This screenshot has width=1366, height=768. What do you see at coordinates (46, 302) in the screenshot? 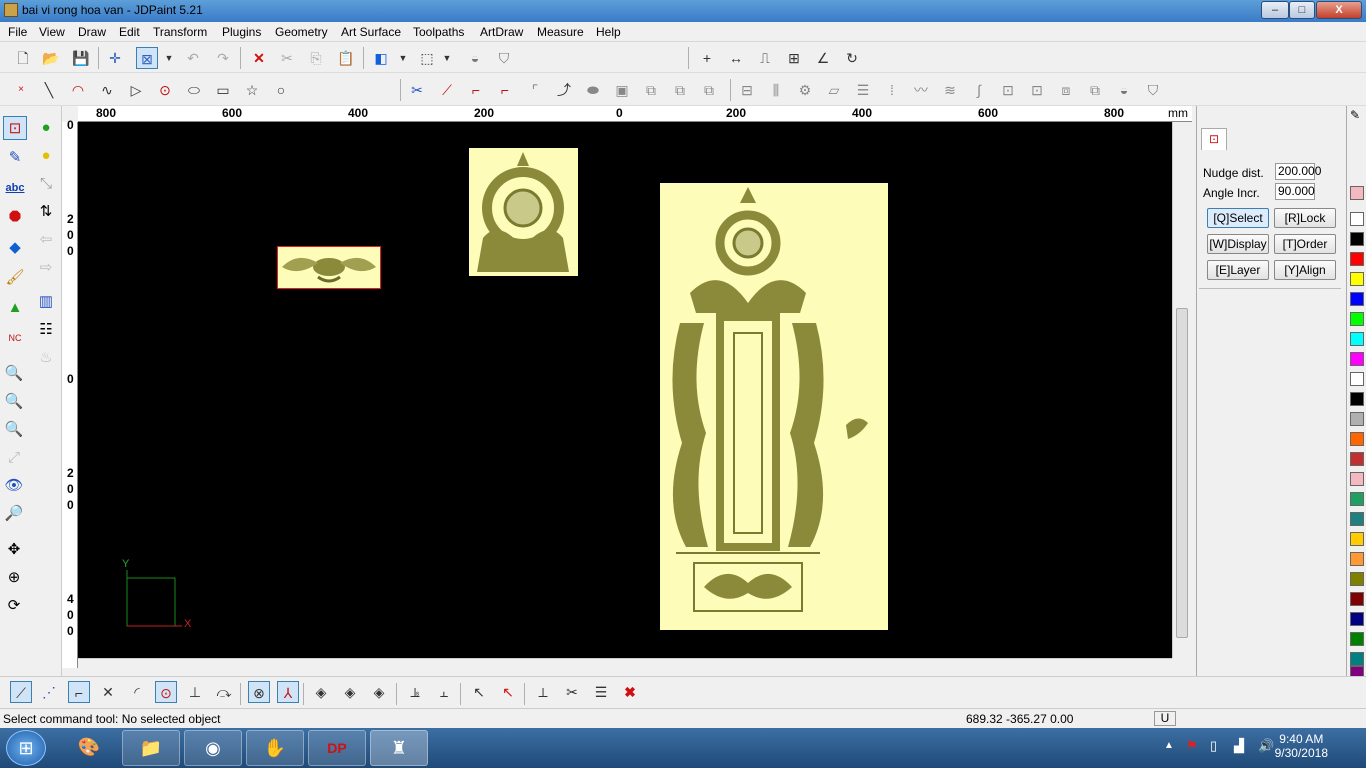
I see `panel-icon: ▥` at bounding box center [46, 302].